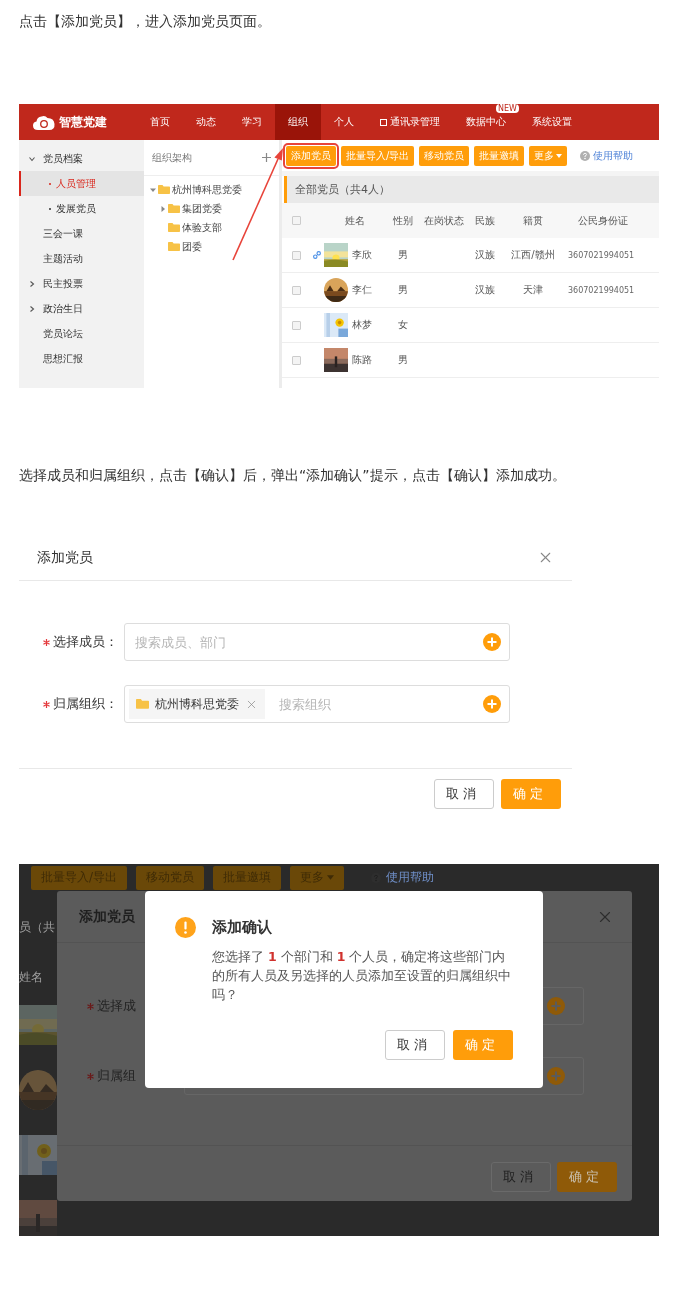 Image resolution: width=678 pixels, height=1316 pixels. Describe the element at coordinates (410, 122) in the screenshot. I see `nav-tab: 通讯录管理` at that location.